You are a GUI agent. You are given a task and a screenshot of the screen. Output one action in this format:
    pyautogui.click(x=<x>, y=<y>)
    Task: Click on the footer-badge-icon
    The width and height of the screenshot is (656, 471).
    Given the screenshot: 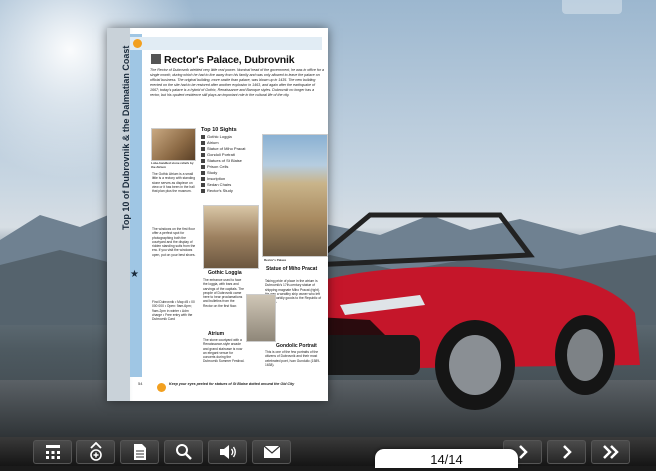 What is the action you would take?
    pyautogui.click(x=161, y=387)
    